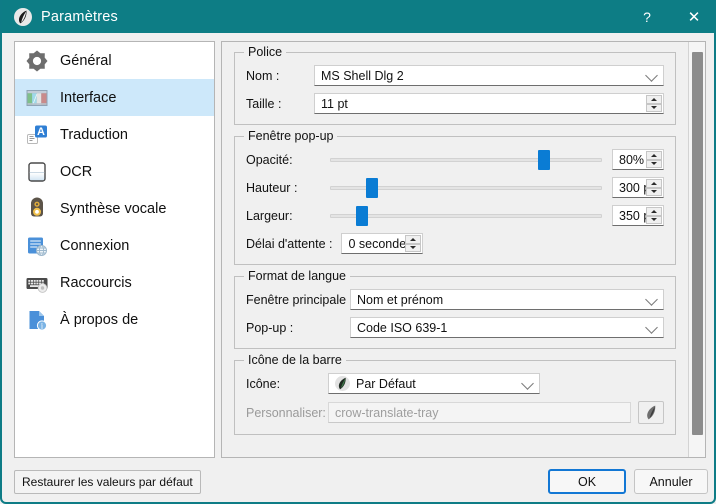 This screenshot has height=504, width=716. Describe the element at coordinates (37, 320) in the screenshot. I see `info-document-icon: i` at that location.